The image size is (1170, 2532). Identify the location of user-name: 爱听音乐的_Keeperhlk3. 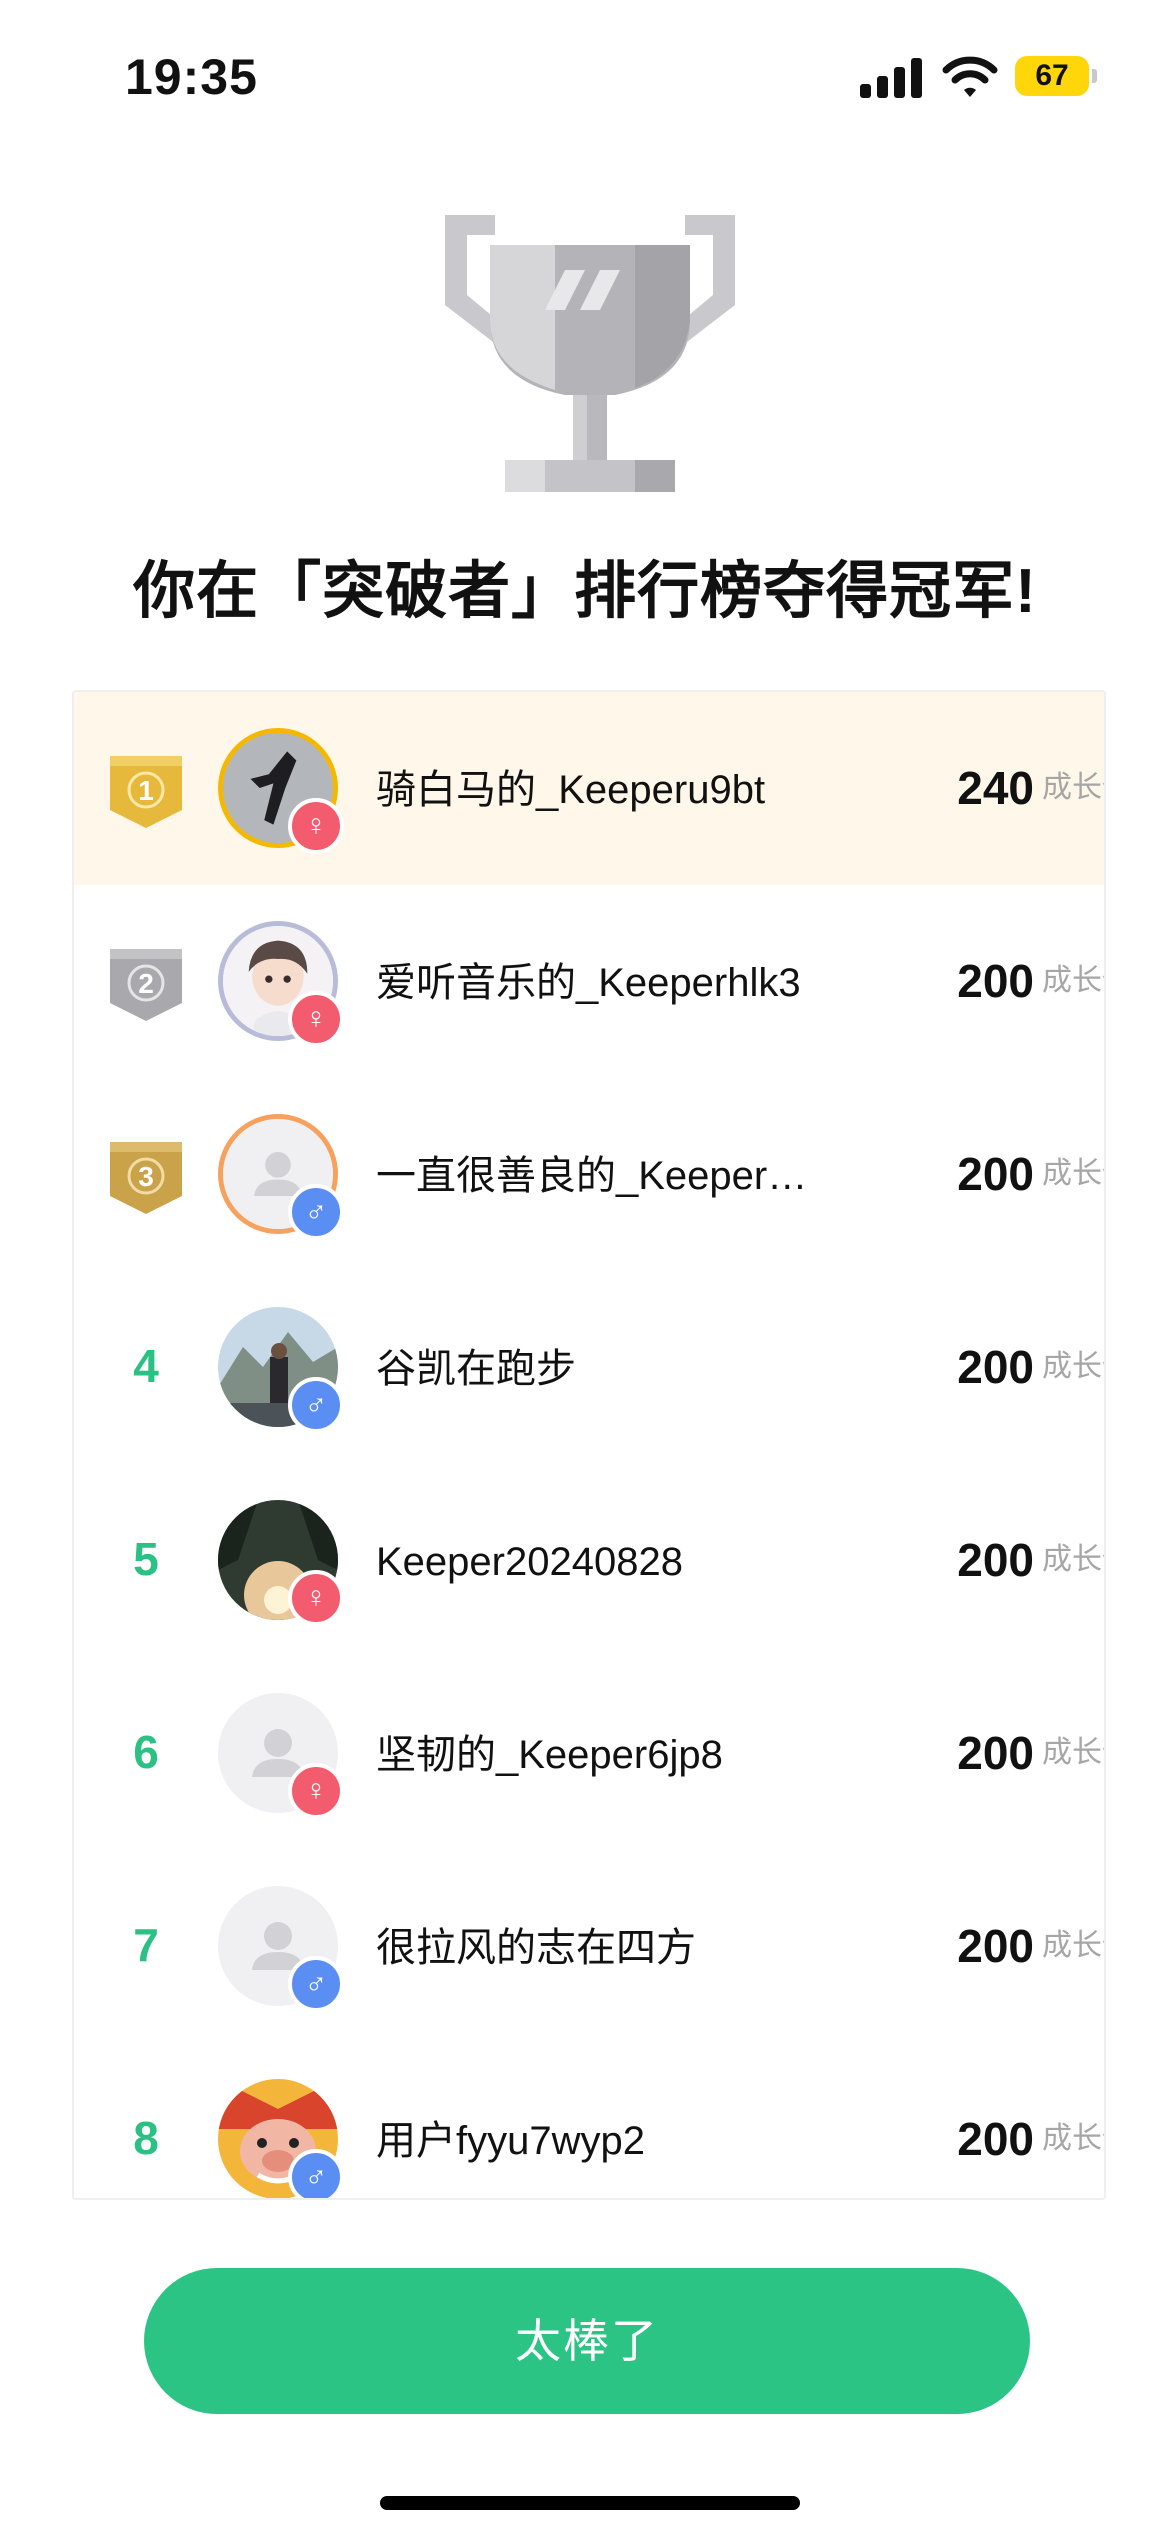
(588, 983).